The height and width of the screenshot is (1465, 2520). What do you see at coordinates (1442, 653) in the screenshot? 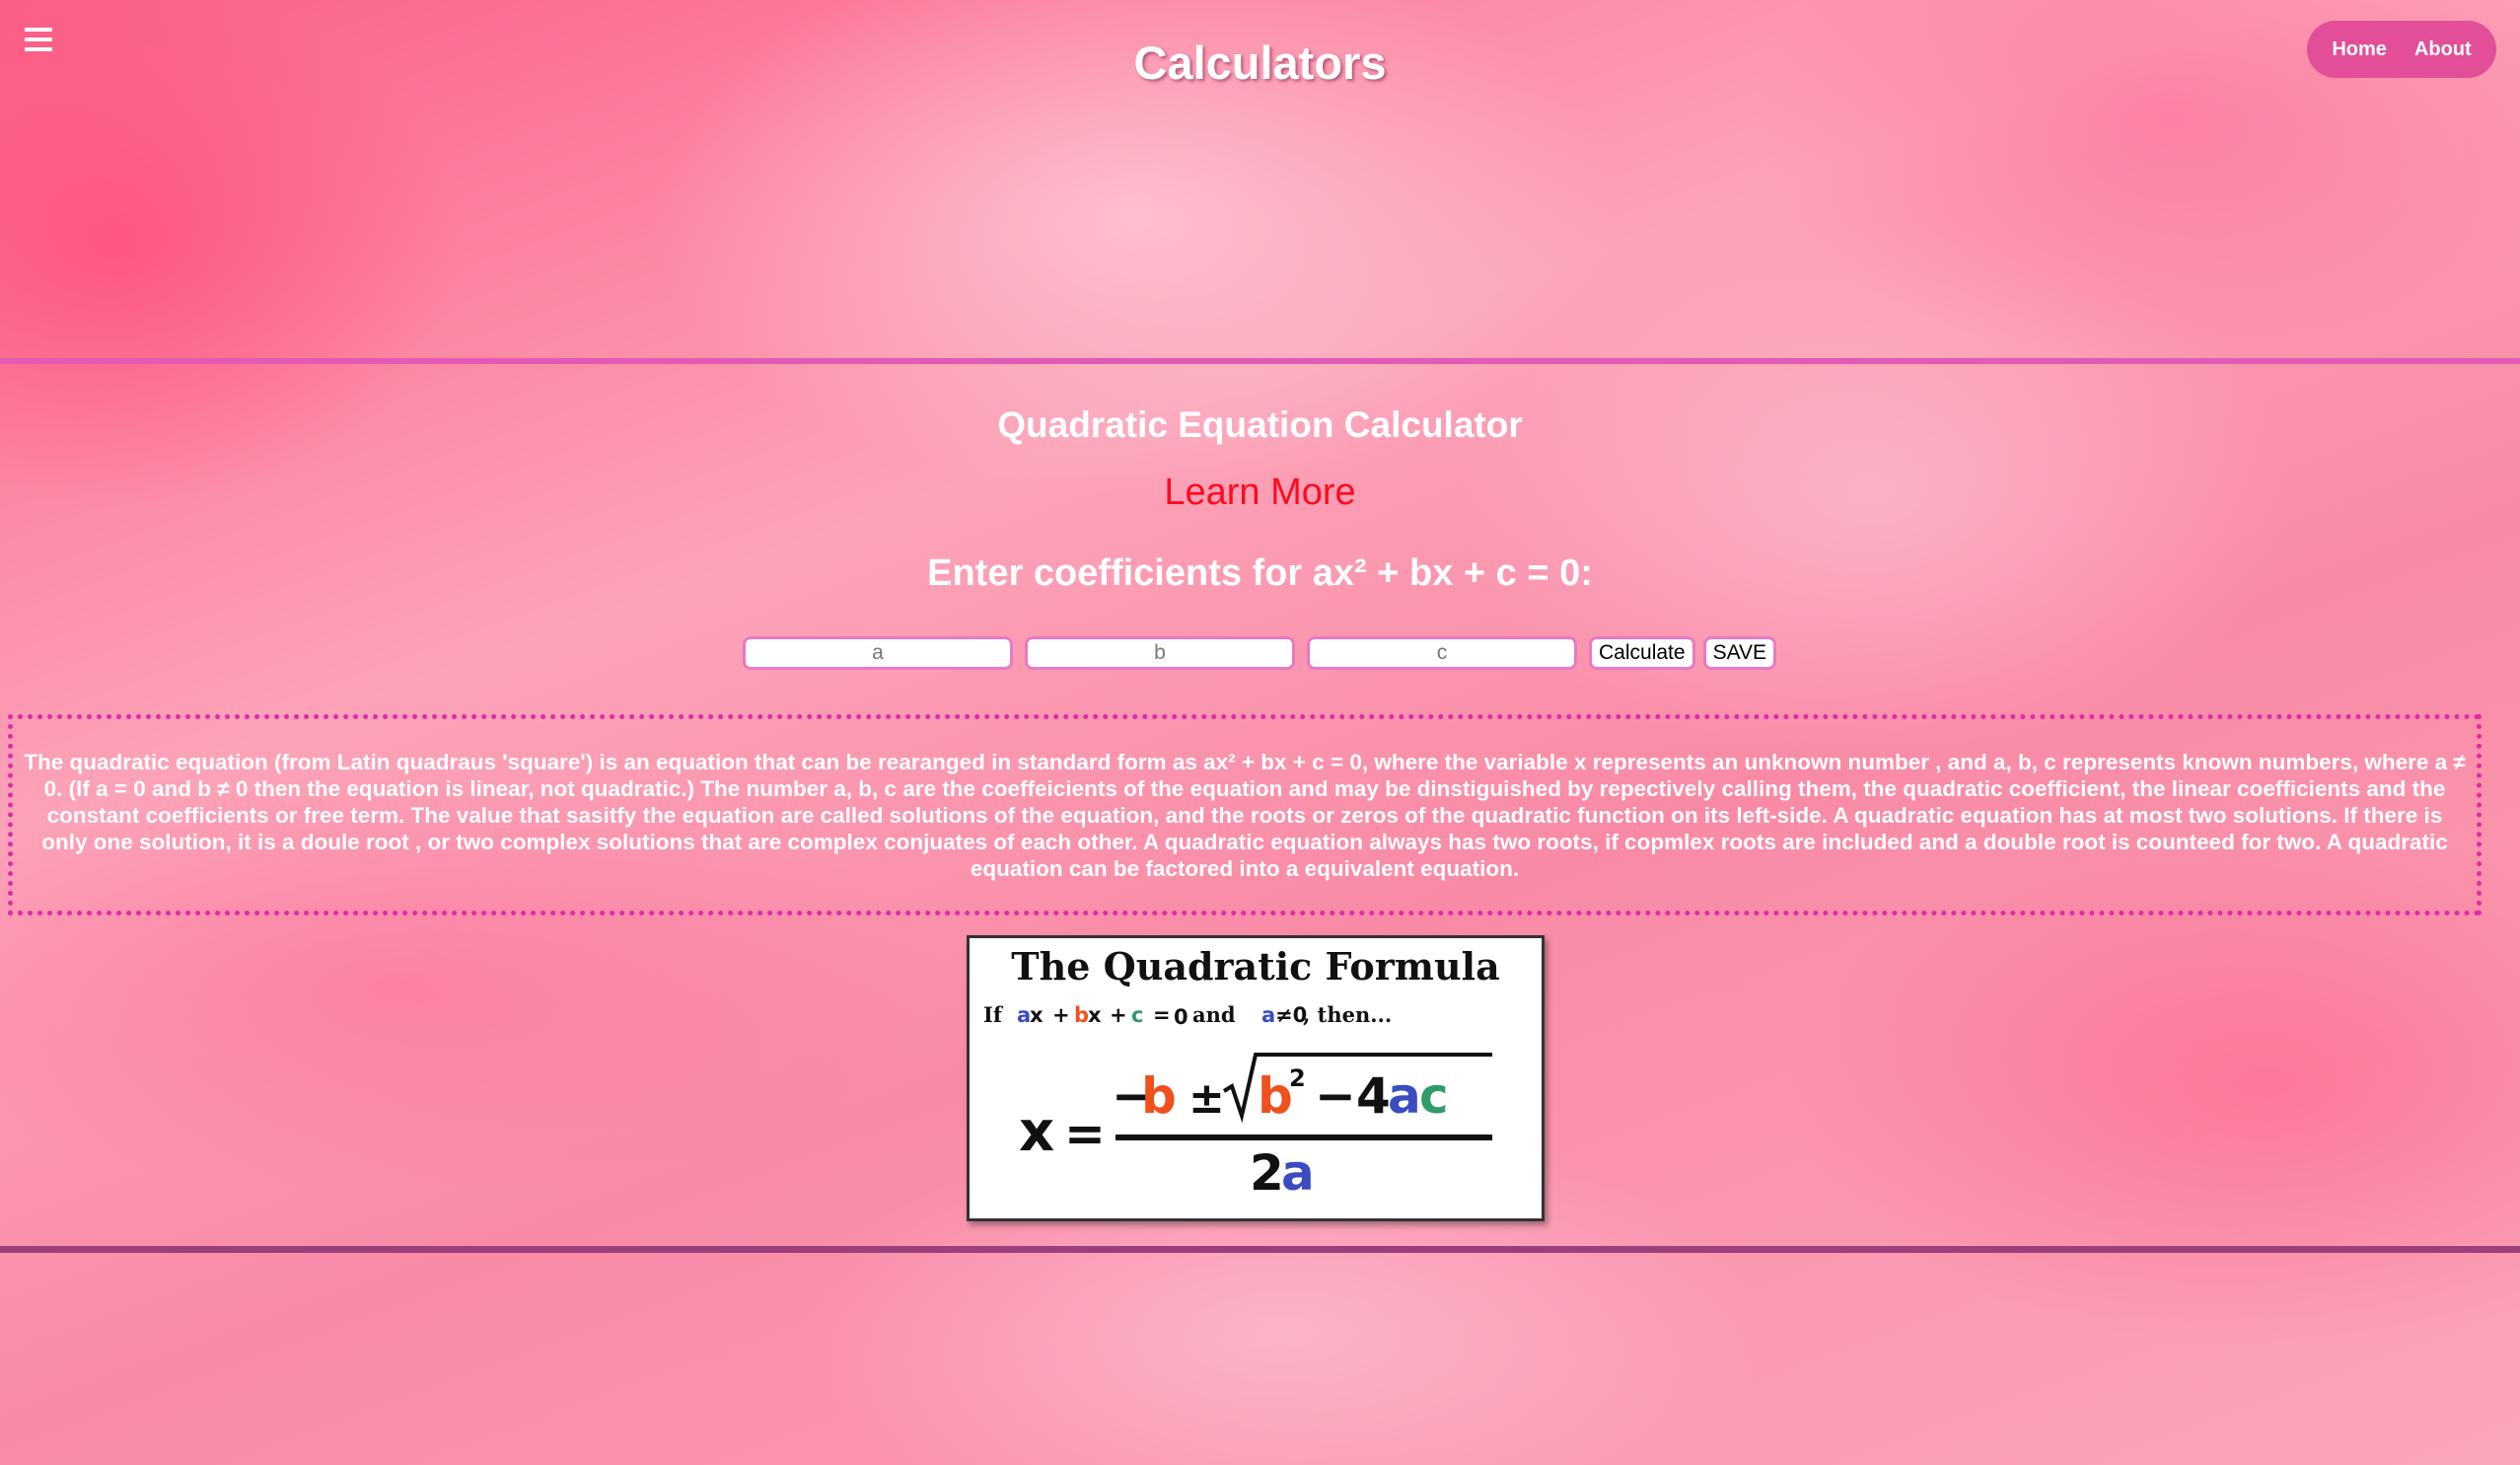
I see `coefficient-c-input` at bounding box center [1442, 653].